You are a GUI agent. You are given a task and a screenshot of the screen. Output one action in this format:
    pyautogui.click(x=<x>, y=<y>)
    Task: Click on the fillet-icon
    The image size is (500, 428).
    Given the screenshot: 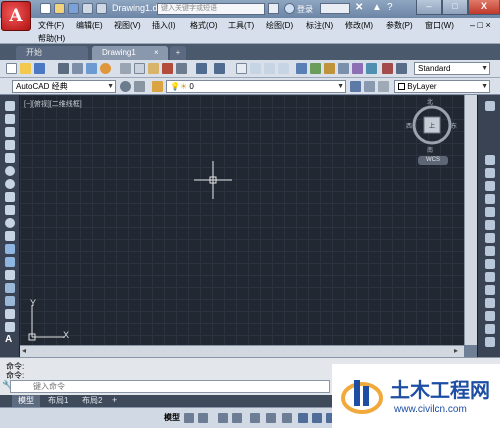 What is the action you would take?
    pyautogui.click(x=490, y=329)
    